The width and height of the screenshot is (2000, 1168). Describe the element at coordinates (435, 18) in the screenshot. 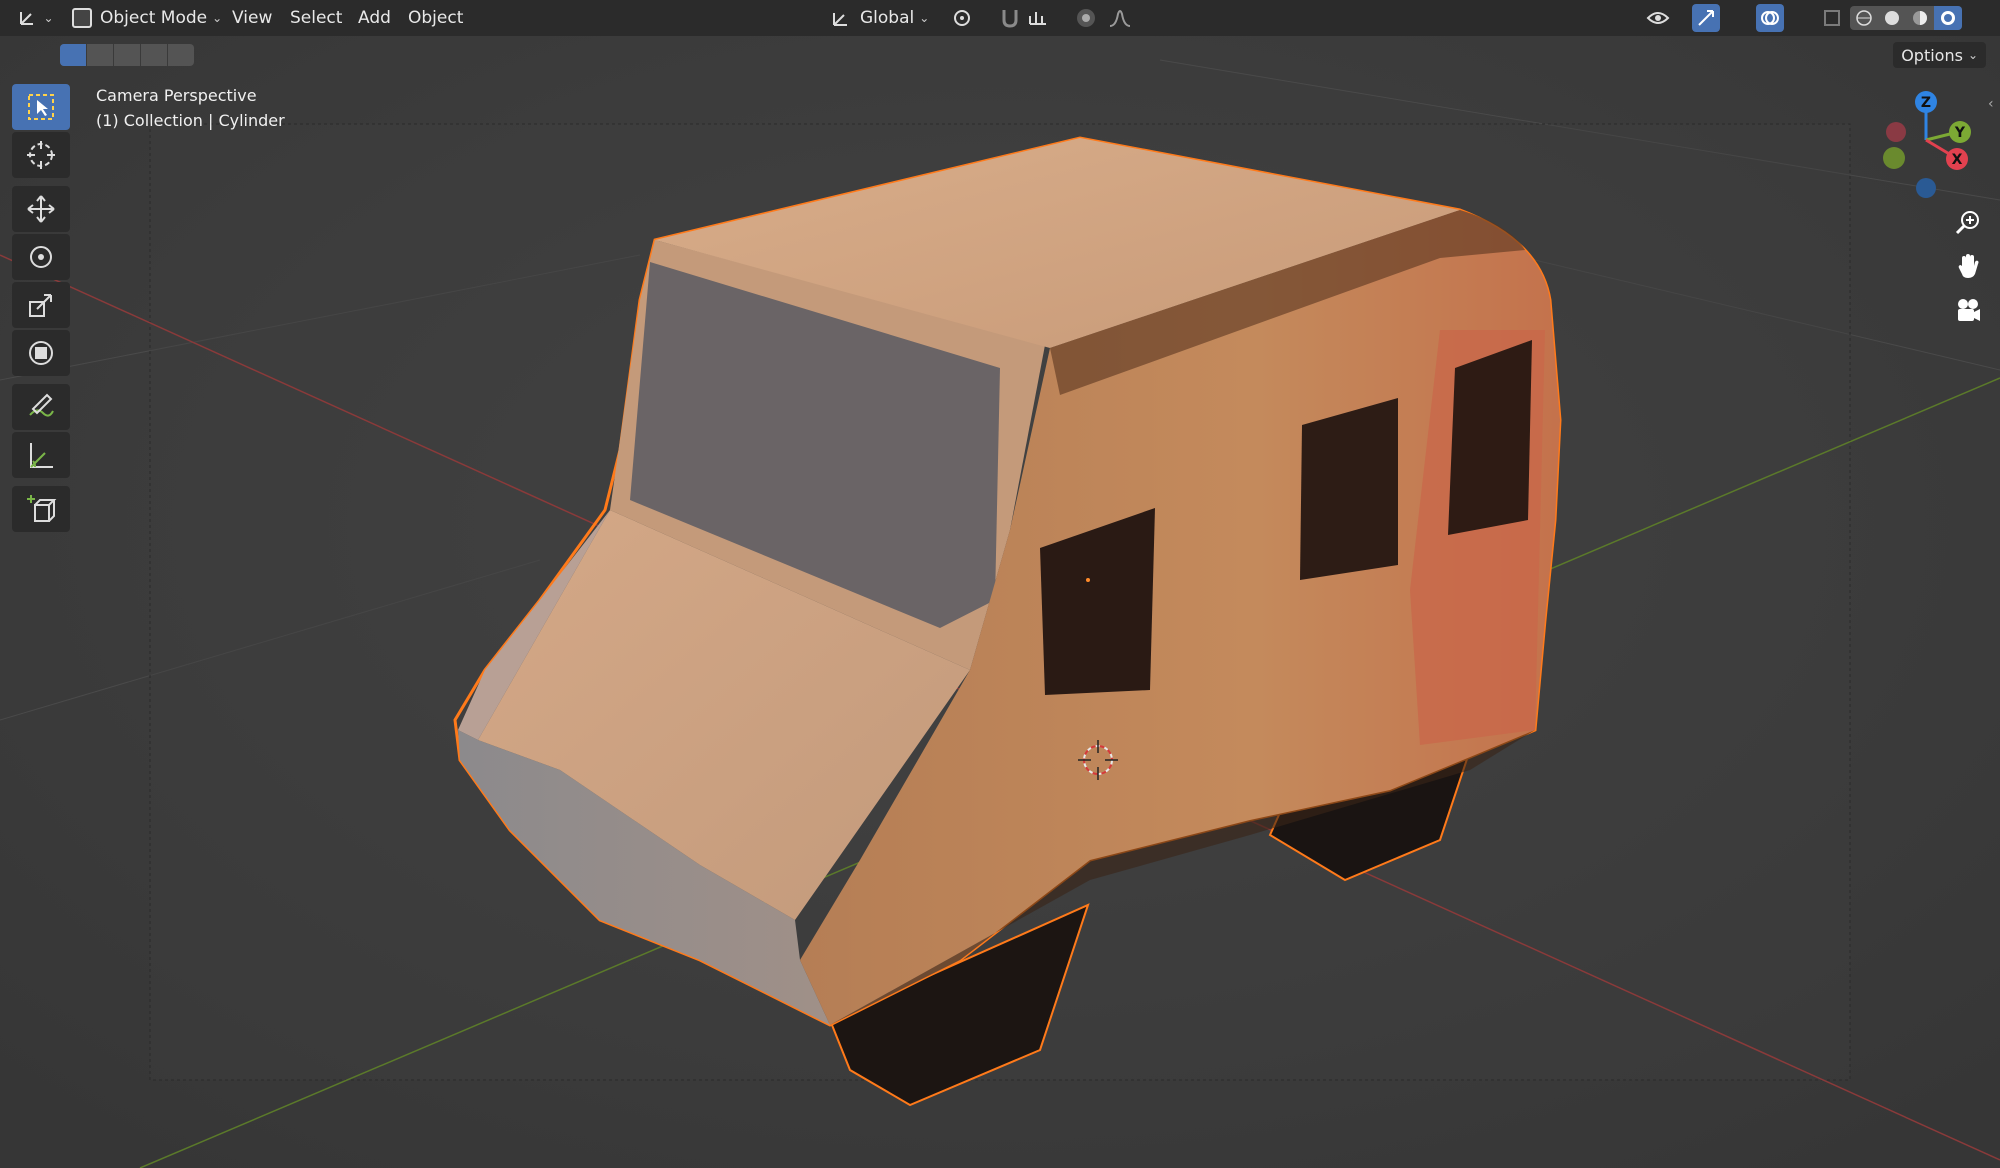

I see `menu-object: Object` at that location.